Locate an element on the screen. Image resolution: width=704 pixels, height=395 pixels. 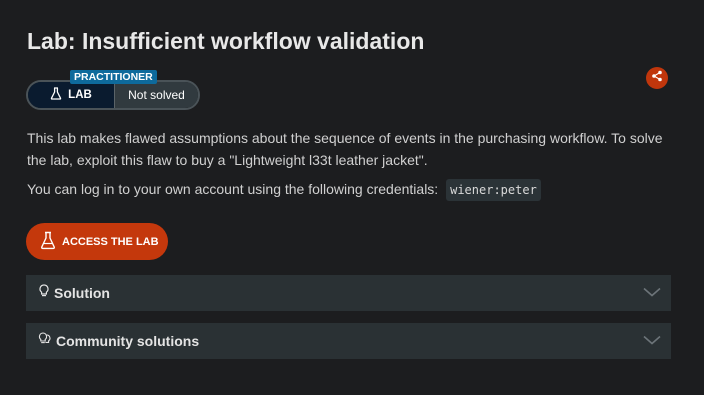
share-icon is located at coordinates (657, 78).